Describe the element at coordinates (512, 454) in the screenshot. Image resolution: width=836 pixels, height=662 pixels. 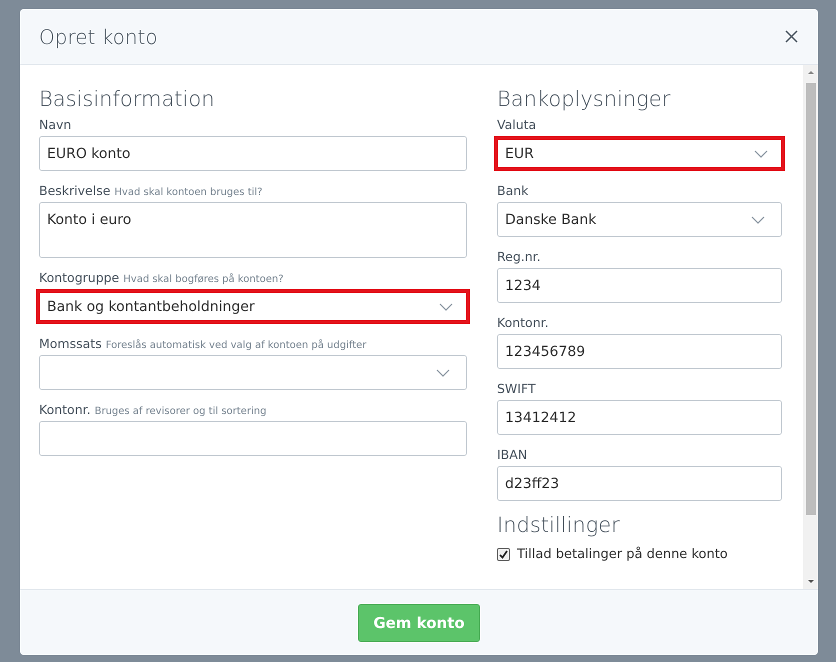
I see `field-label: IBAN` at that location.